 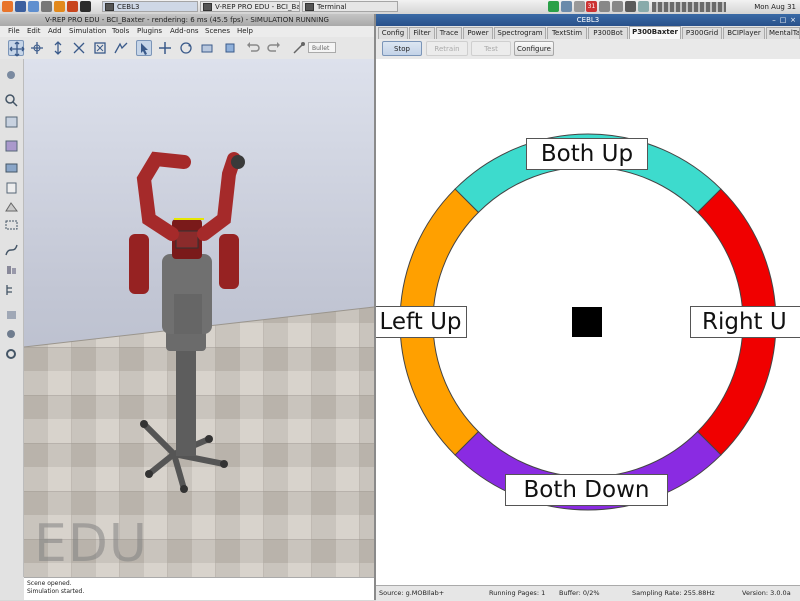 What do you see at coordinates (85, 6) in the screenshot?
I see `terminal-launch-icon` at bounding box center [85, 6].